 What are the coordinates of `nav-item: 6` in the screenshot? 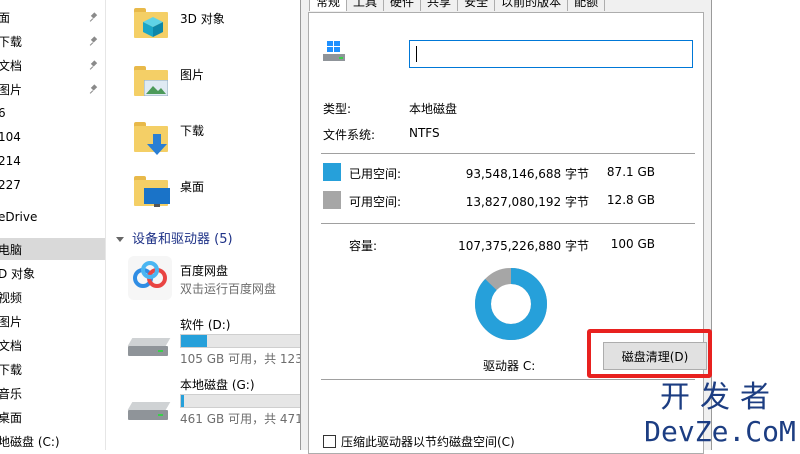 It's located at (52, 113).